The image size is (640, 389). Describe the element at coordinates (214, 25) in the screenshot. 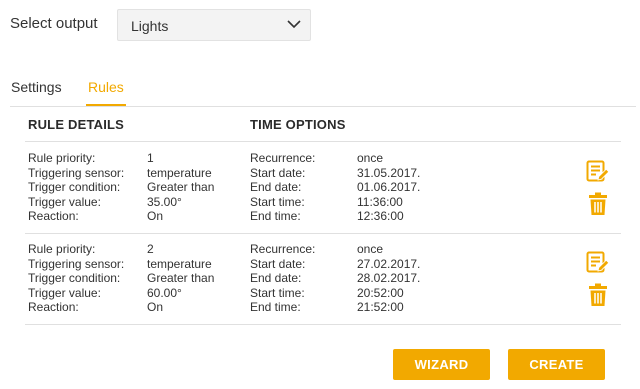

I see `output-select: Lights` at that location.